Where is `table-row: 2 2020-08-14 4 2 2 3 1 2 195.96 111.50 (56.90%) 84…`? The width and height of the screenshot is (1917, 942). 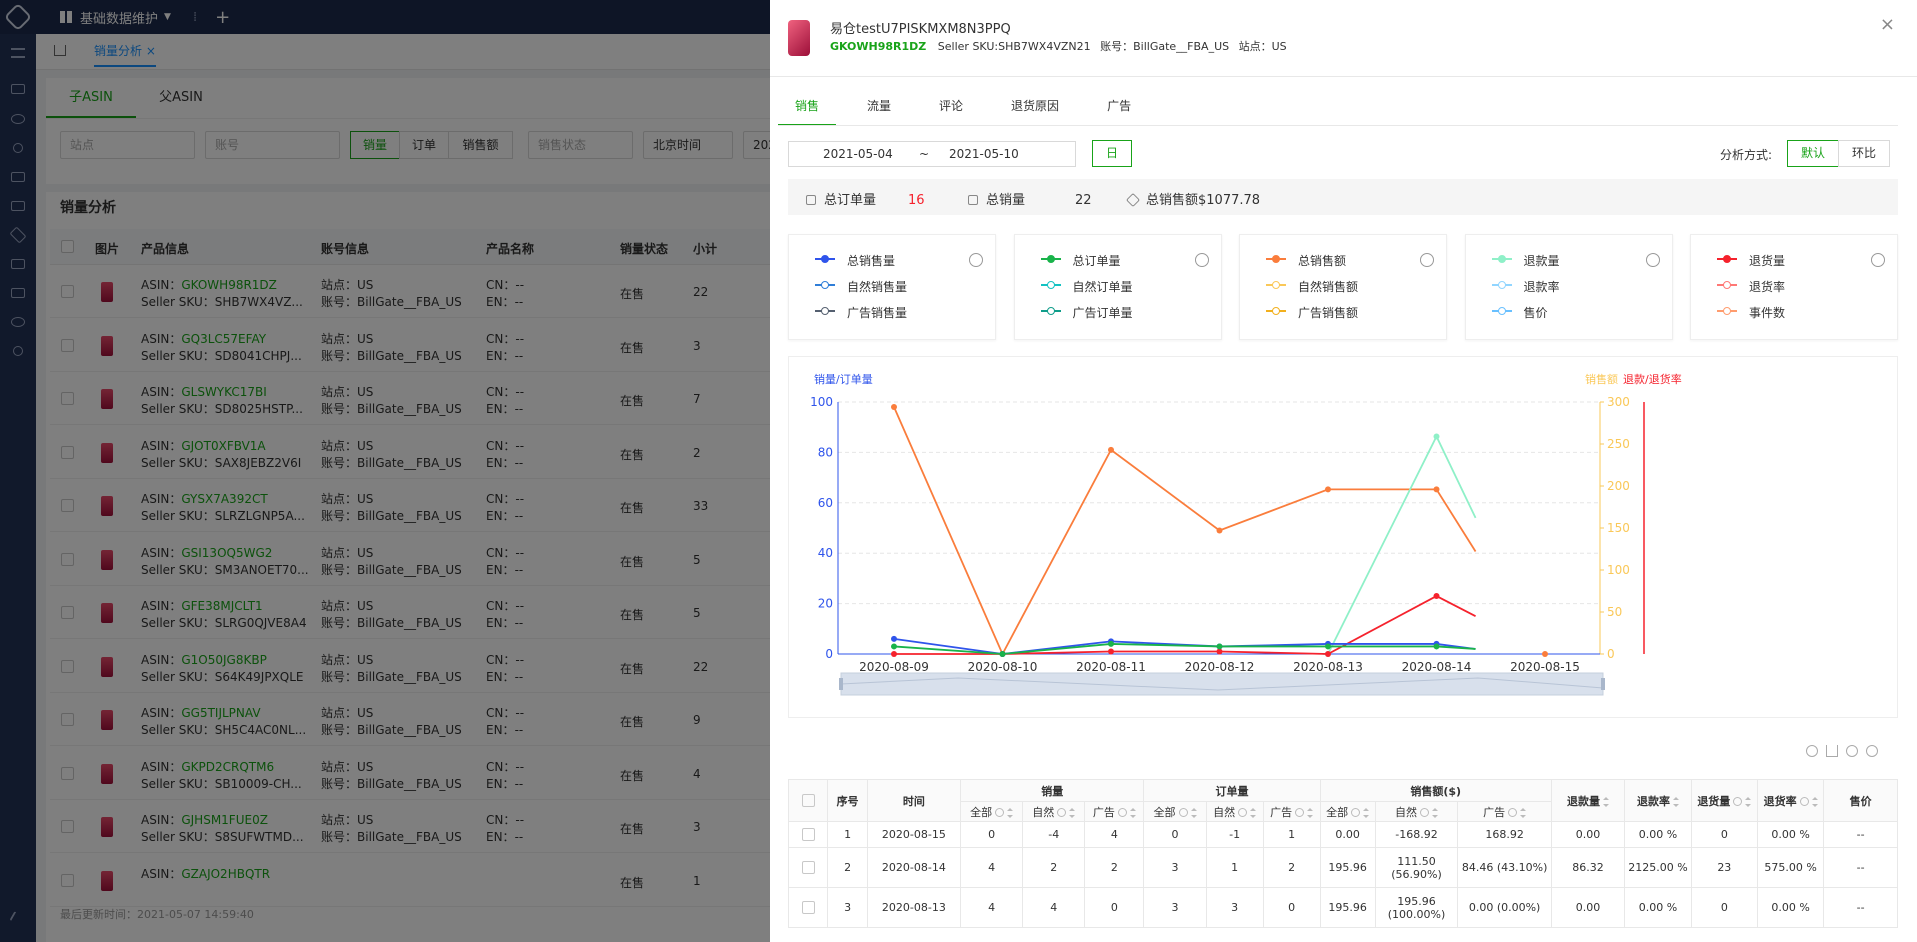
table-row: 2 2020-08-14 4 2 2 3 1 2 195.96 111.50 (56.90%) 84… is located at coordinates (1342, 867).